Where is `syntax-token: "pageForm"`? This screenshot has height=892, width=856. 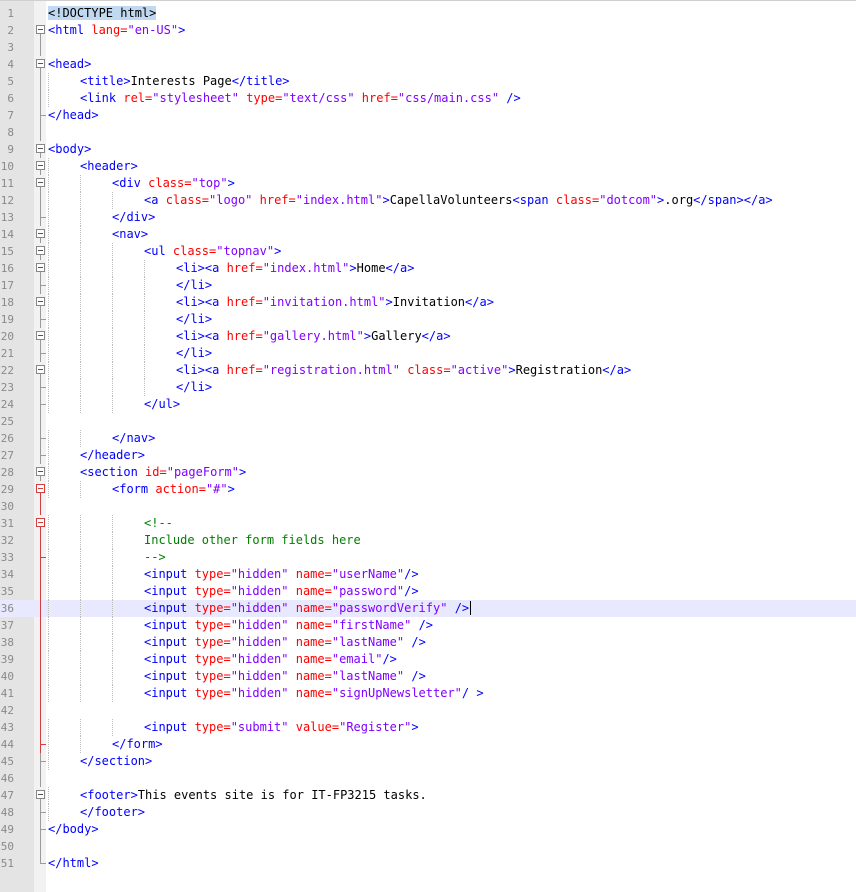 syntax-token: "pageForm" is located at coordinates (202, 472).